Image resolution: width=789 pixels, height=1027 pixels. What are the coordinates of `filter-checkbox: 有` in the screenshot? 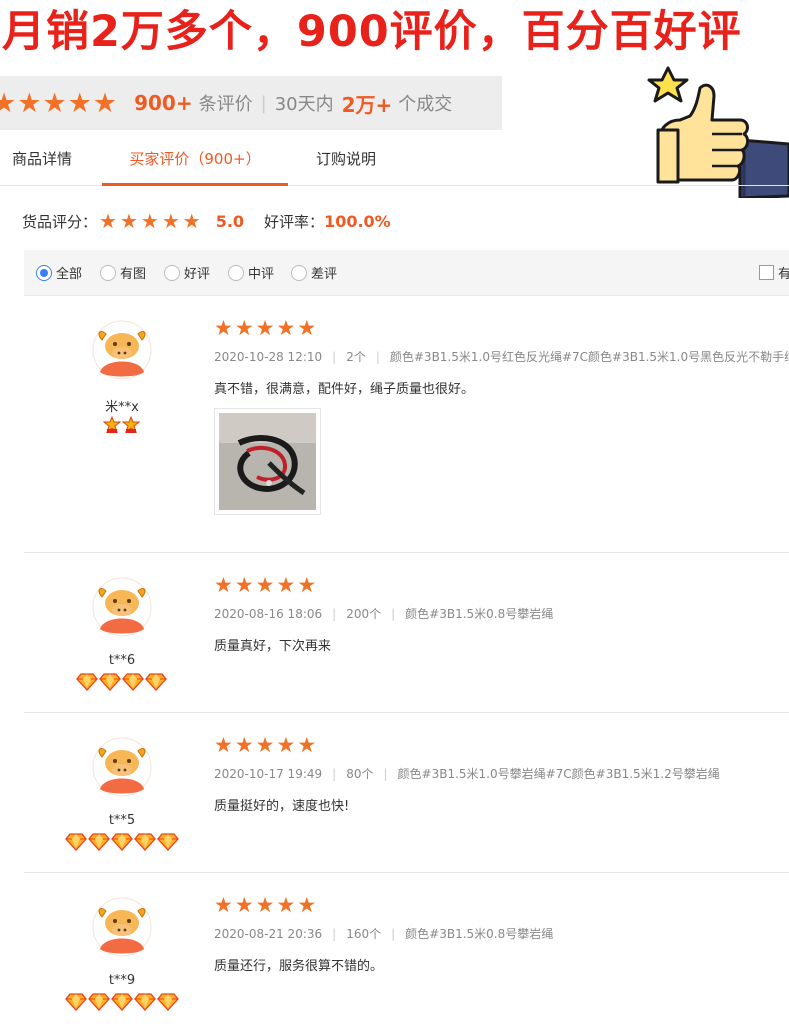 It's located at (774, 272).